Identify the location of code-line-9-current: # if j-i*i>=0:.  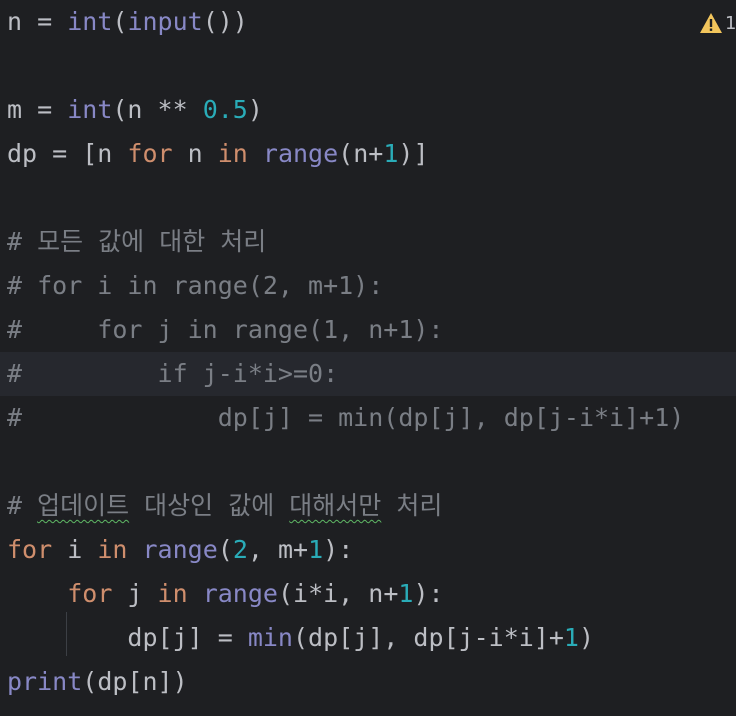
(368, 374).